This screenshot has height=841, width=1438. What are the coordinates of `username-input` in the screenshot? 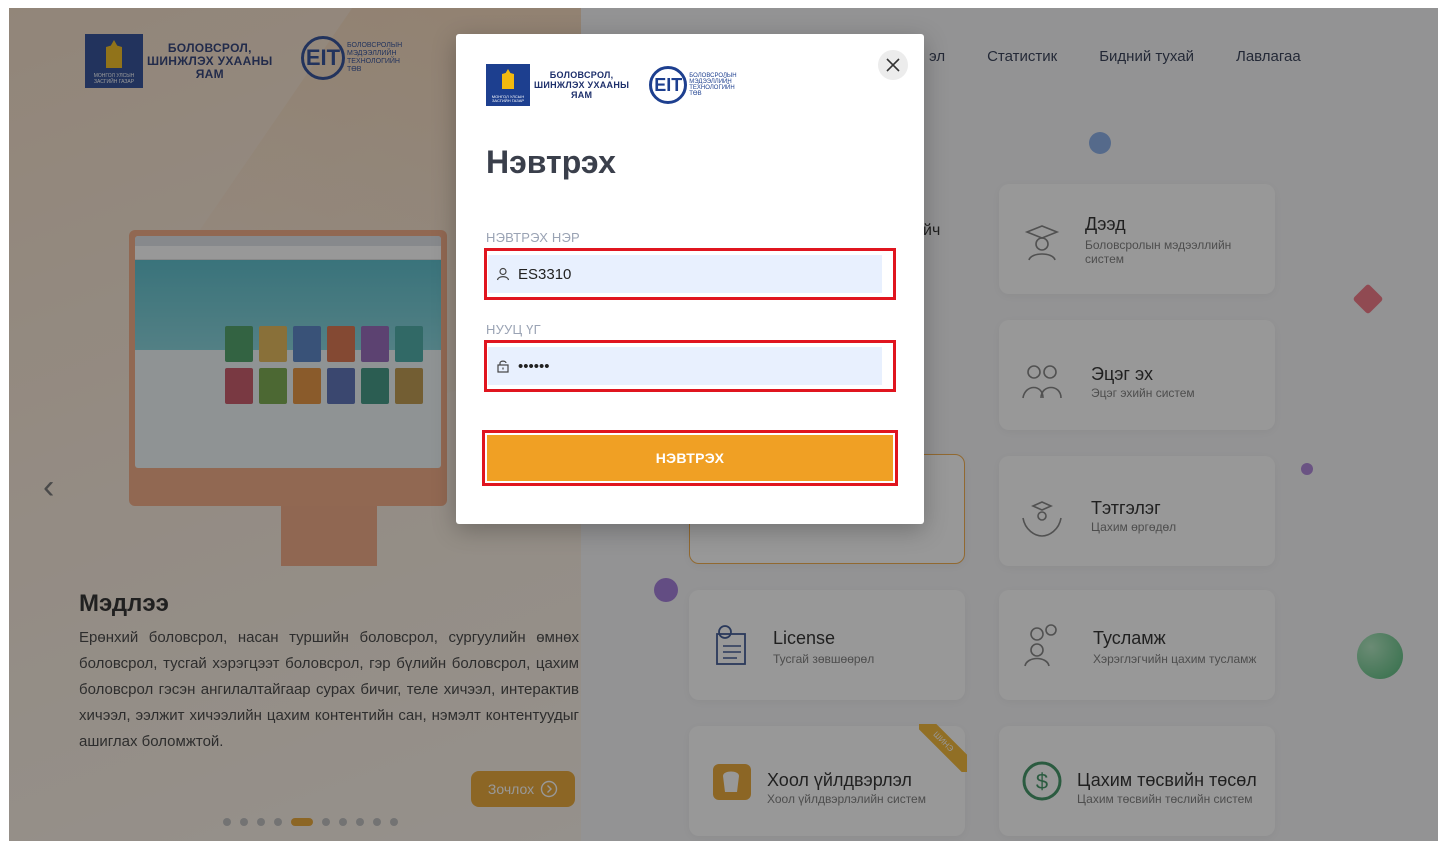 It's located at (700, 274).